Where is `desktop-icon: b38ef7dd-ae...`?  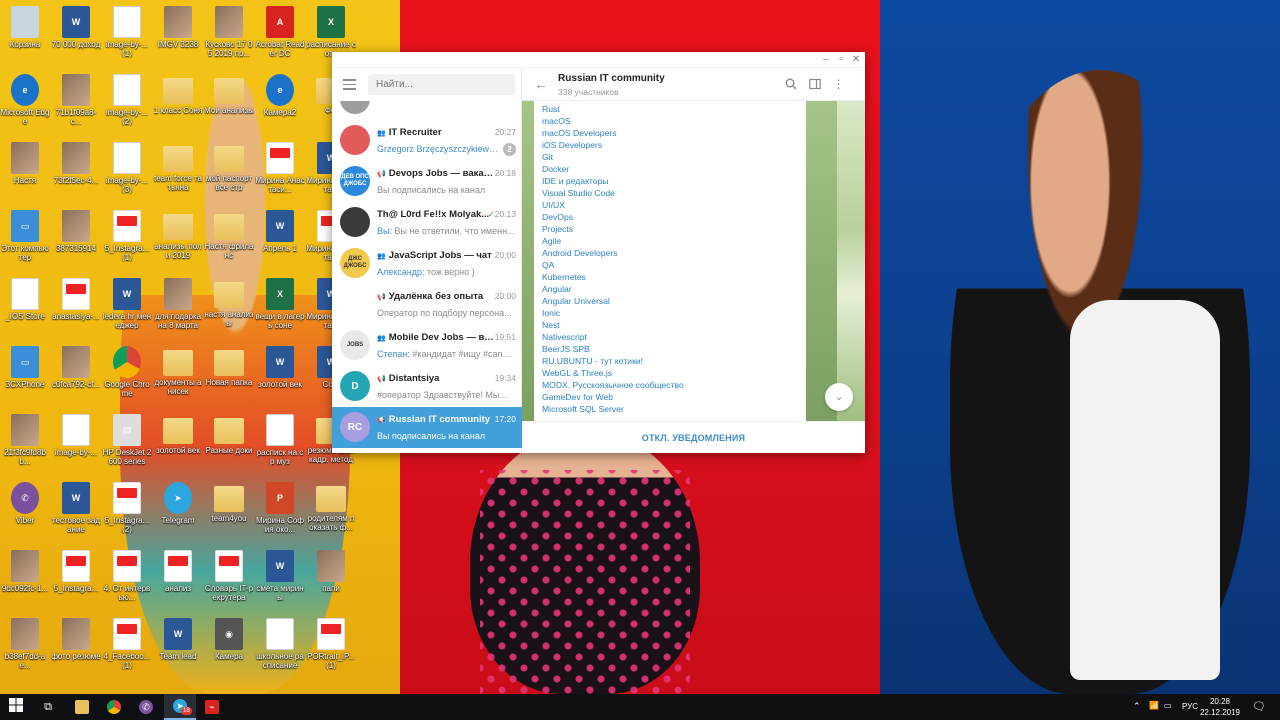
desktop-icon: b38ef7dd-ae... is located at coordinates (25, 644).